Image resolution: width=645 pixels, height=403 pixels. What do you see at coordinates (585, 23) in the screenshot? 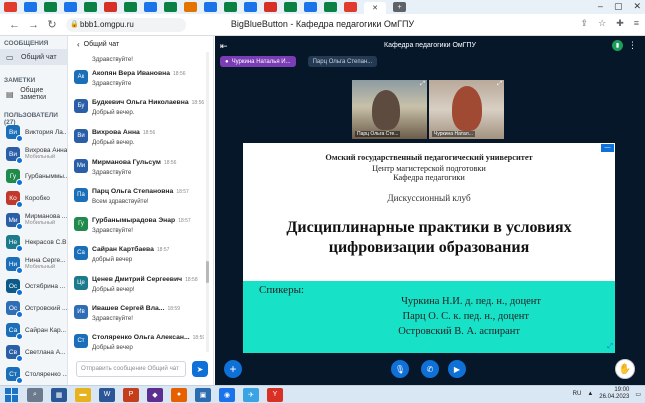
I see `share-icon: ⇪` at bounding box center [585, 23].